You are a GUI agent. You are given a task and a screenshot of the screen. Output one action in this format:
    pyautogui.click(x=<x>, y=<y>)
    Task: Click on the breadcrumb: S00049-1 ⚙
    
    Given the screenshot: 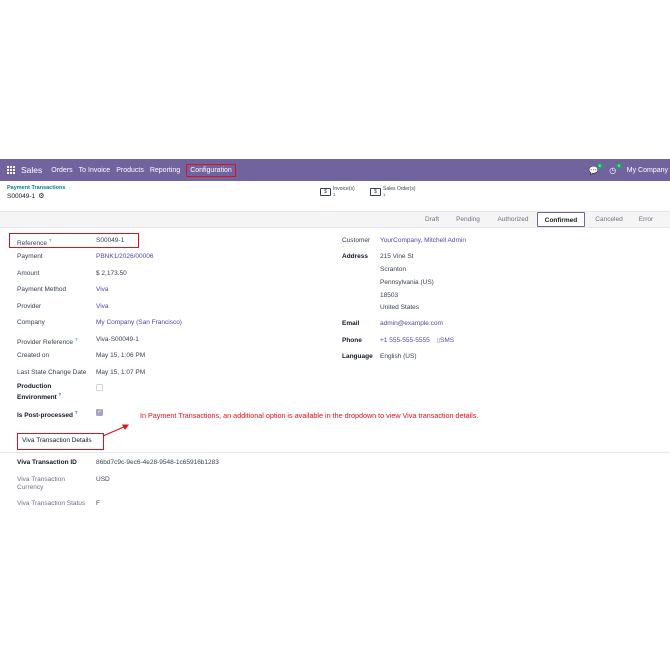 What is the action you would take?
    pyautogui.click(x=25, y=196)
    